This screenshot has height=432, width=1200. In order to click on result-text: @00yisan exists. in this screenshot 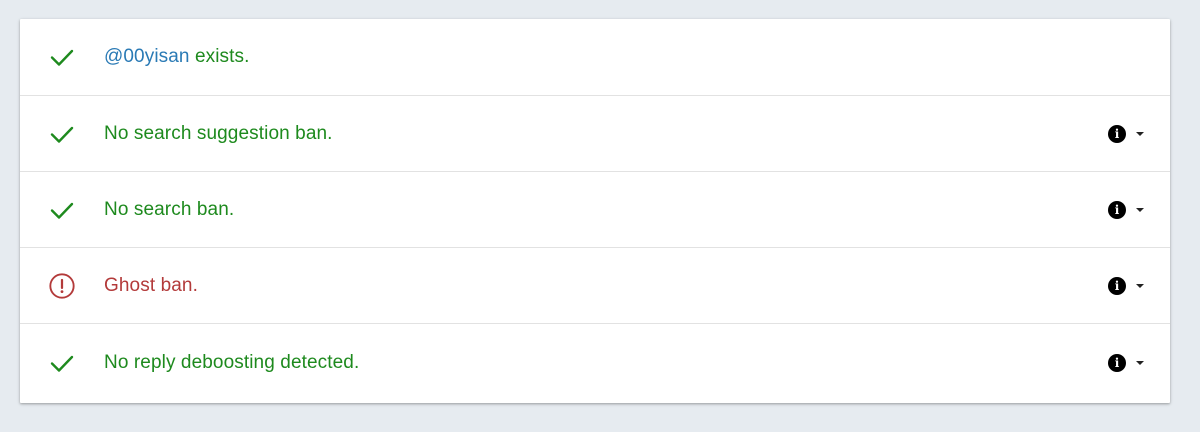, I will do `click(177, 56)`.